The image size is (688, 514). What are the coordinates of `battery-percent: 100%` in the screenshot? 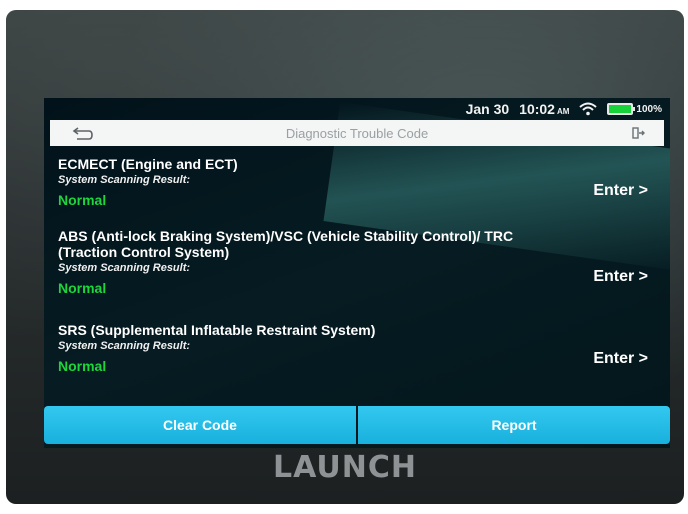 It's located at (649, 109).